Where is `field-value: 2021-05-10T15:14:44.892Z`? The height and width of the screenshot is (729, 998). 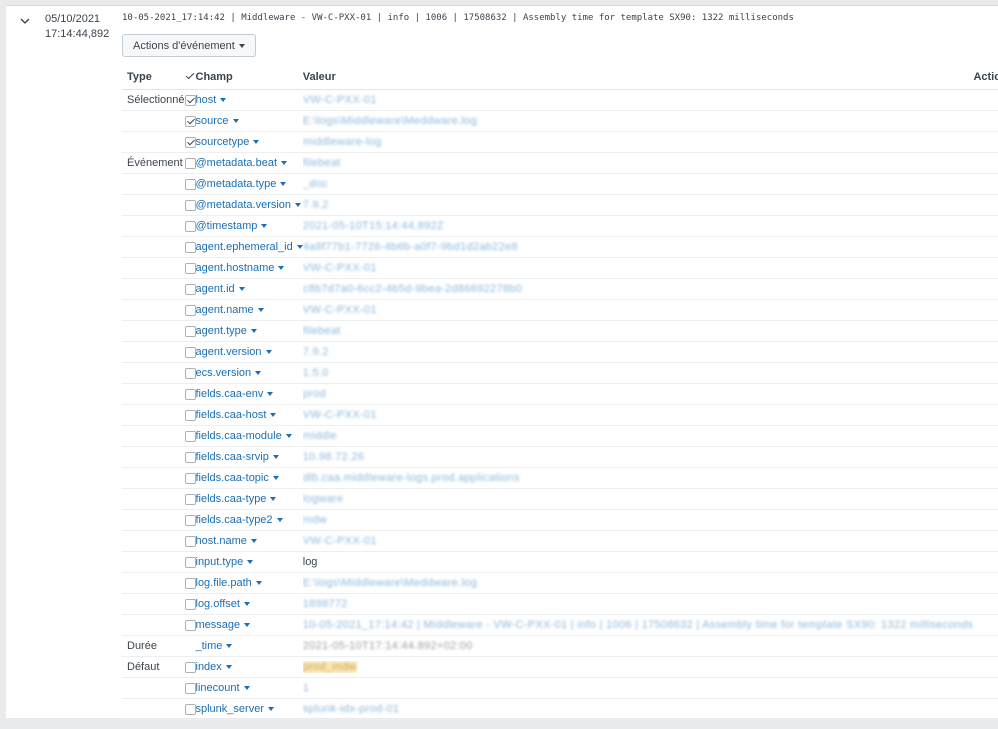 field-value: 2021-05-10T15:14:44.892Z is located at coordinates (373, 226).